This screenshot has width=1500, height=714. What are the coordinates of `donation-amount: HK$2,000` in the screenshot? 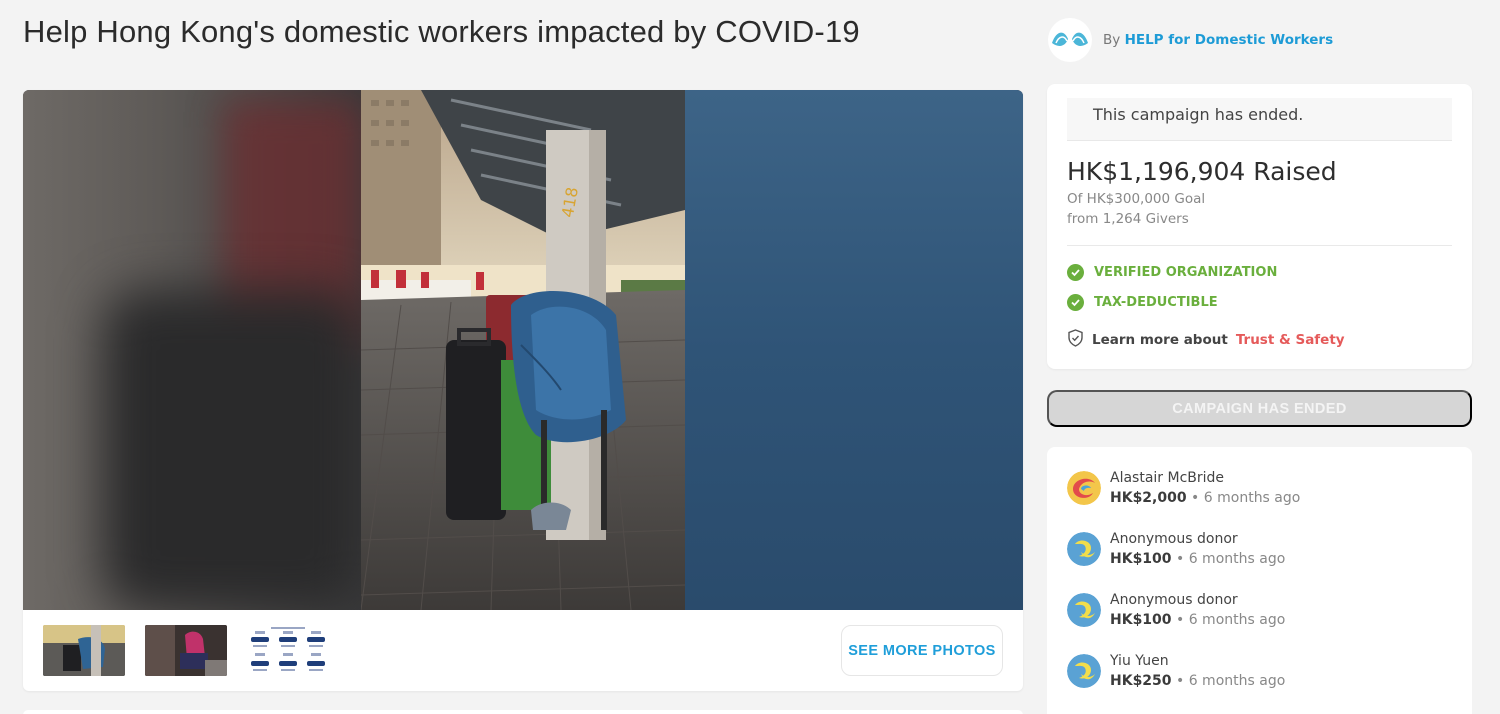 It's located at (1148, 498).